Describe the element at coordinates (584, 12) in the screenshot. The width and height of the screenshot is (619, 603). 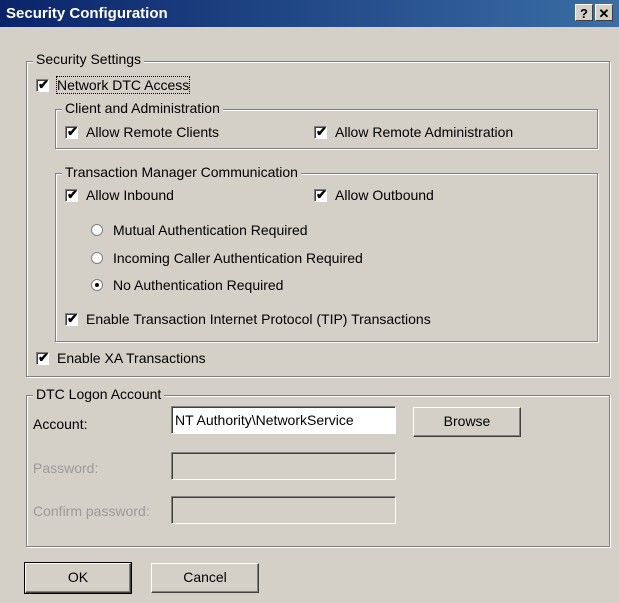
I see `help-button: ?` at that location.